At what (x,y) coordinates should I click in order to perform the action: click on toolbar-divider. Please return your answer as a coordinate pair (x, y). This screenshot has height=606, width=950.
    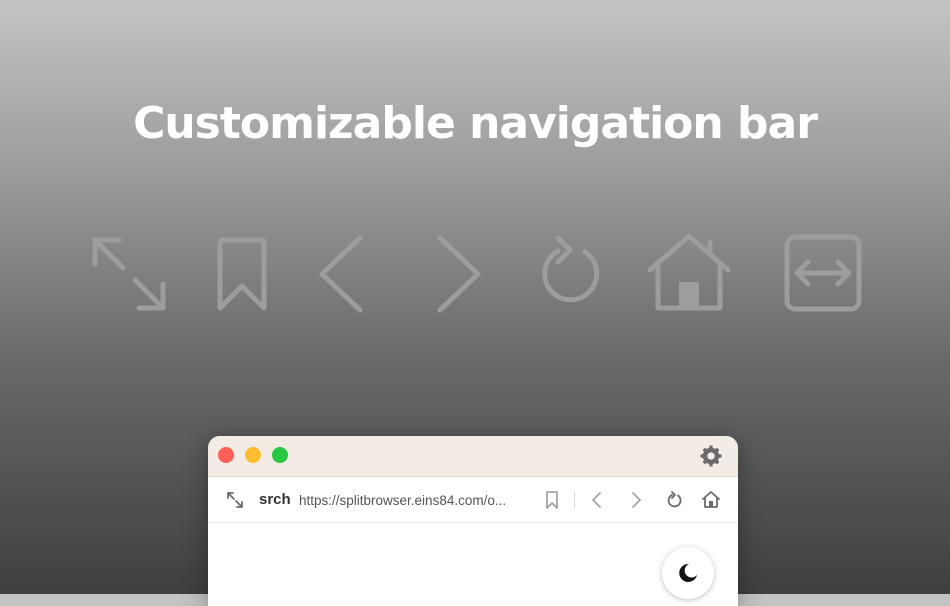
    Looking at the image, I should click on (574, 500).